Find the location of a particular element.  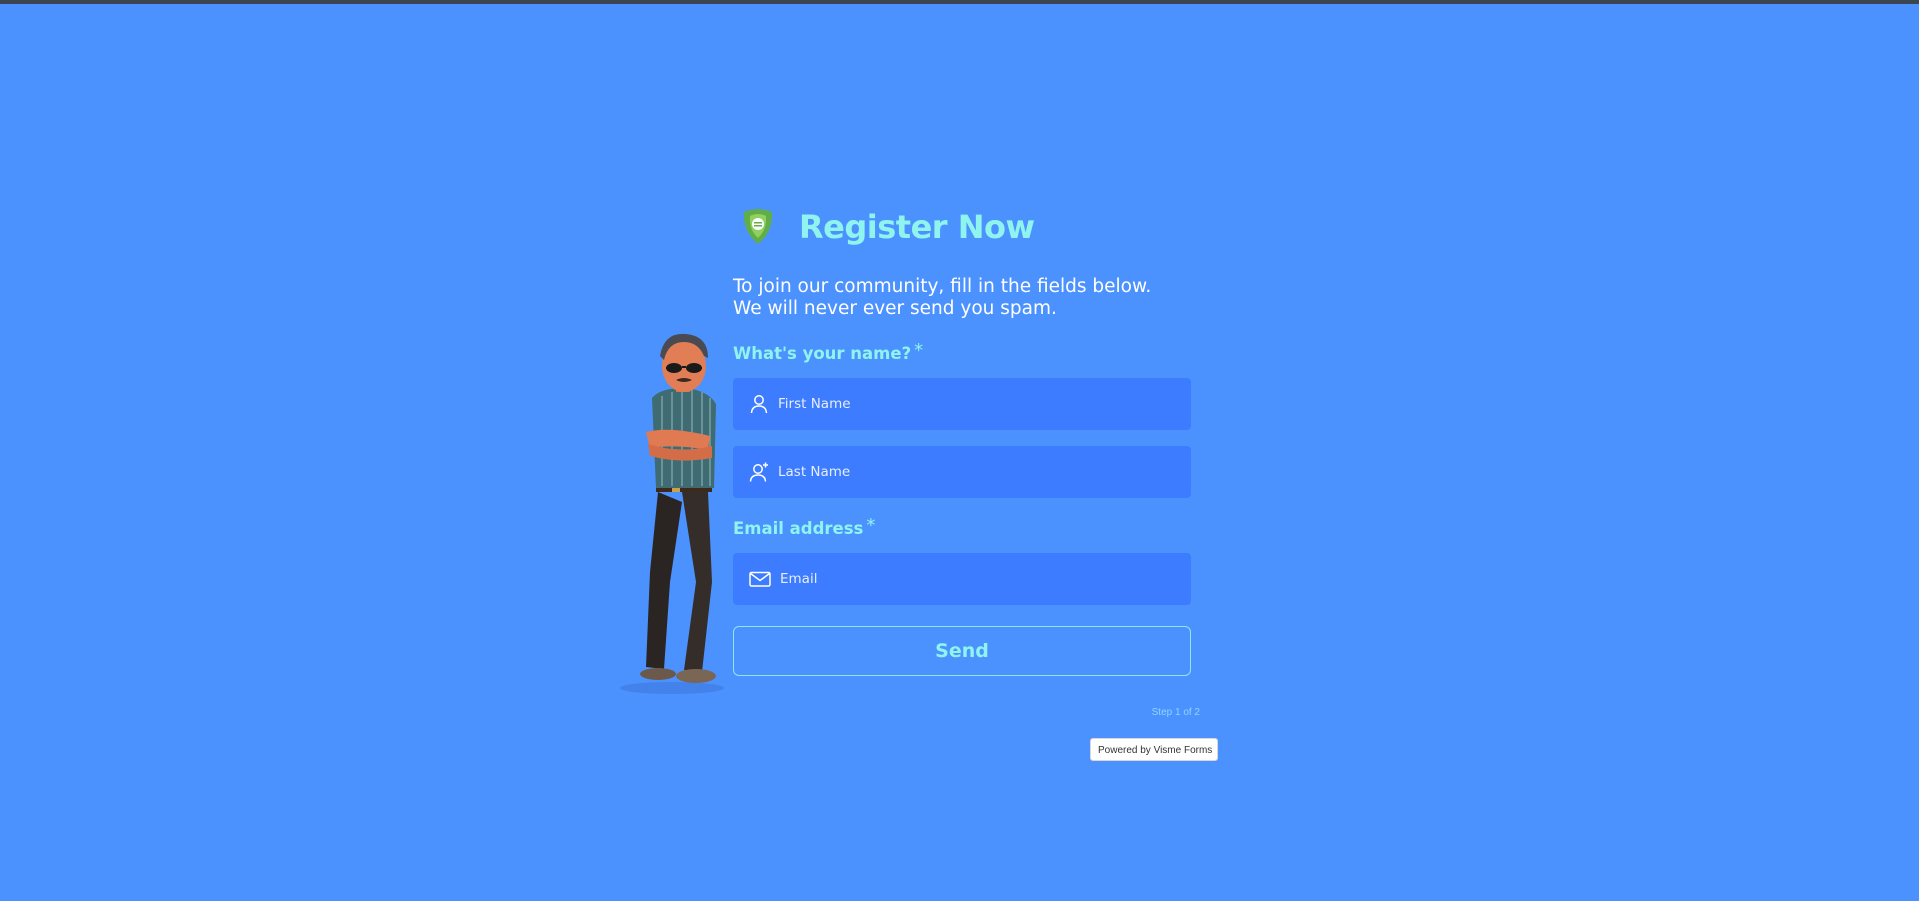

first-name-field is located at coordinates (962, 404).